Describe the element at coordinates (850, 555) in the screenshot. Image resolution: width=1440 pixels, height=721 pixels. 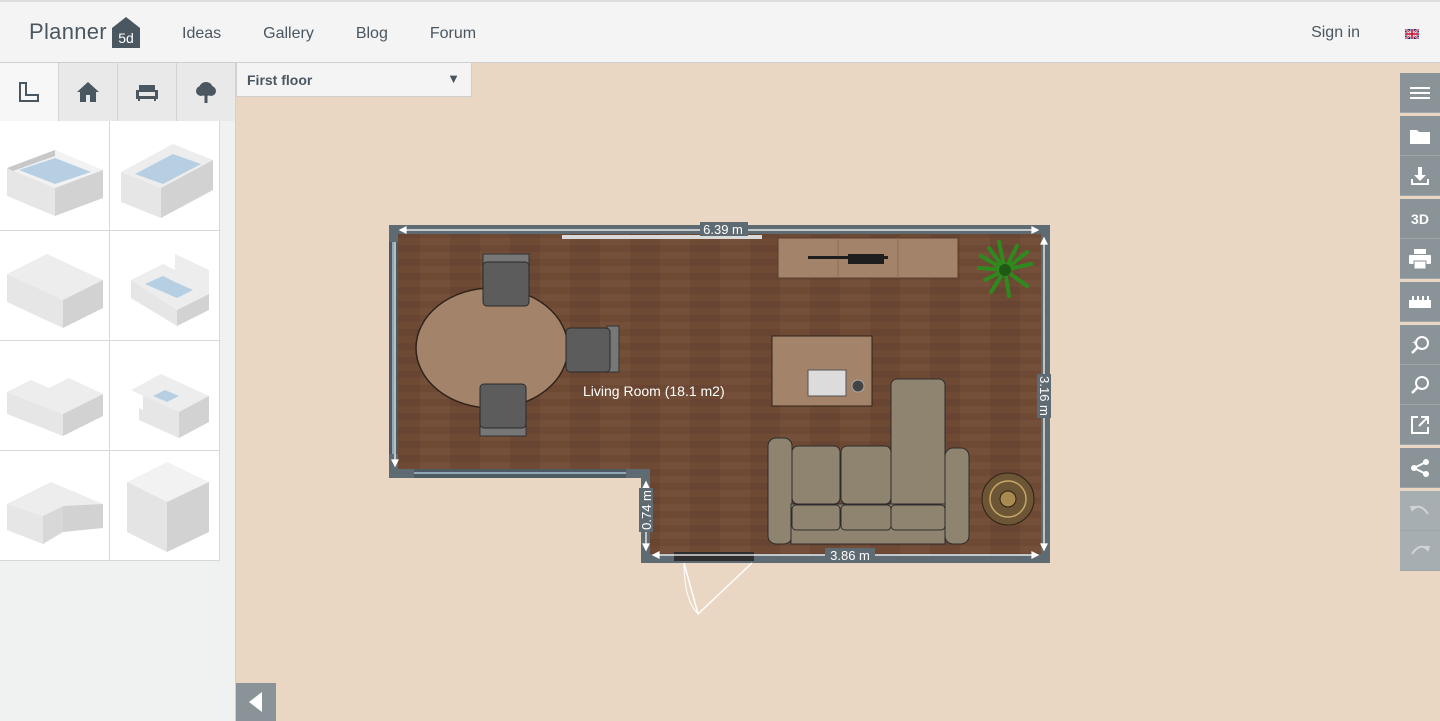
I see `dimension-bottom: 3.86 m` at that location.